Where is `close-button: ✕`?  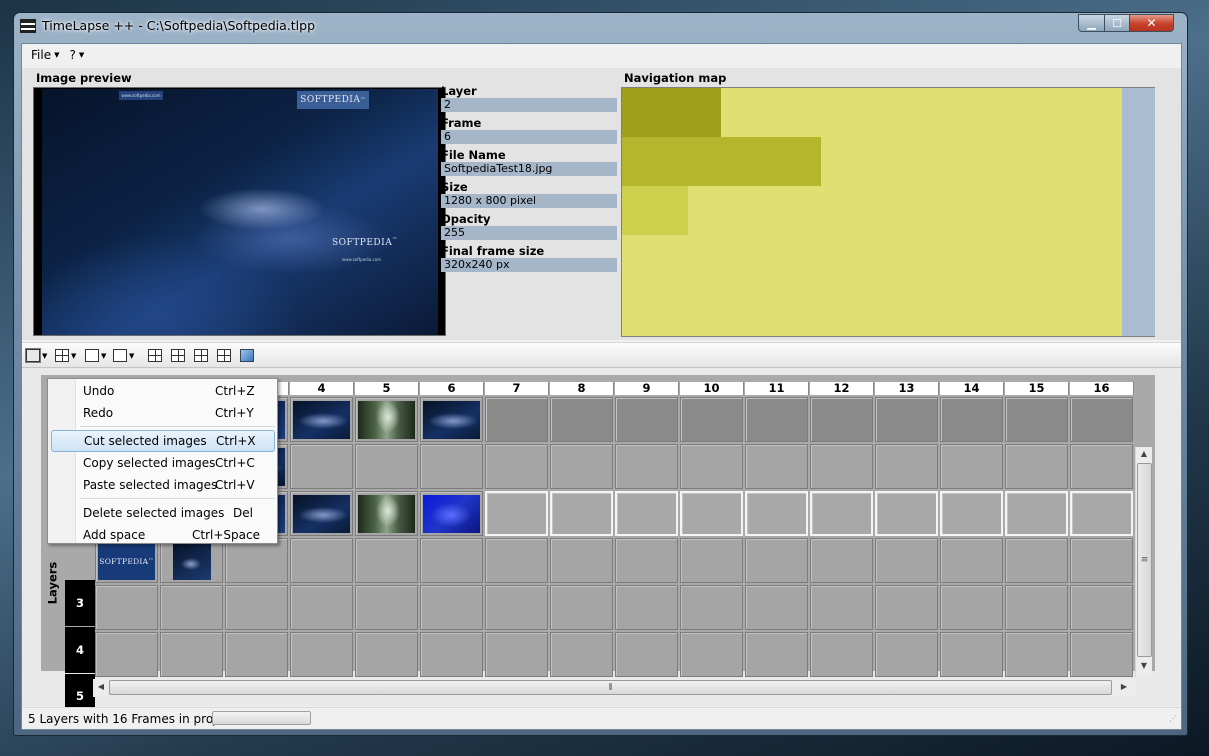
close-button: ✕ is located at coordinates (1151, 23).